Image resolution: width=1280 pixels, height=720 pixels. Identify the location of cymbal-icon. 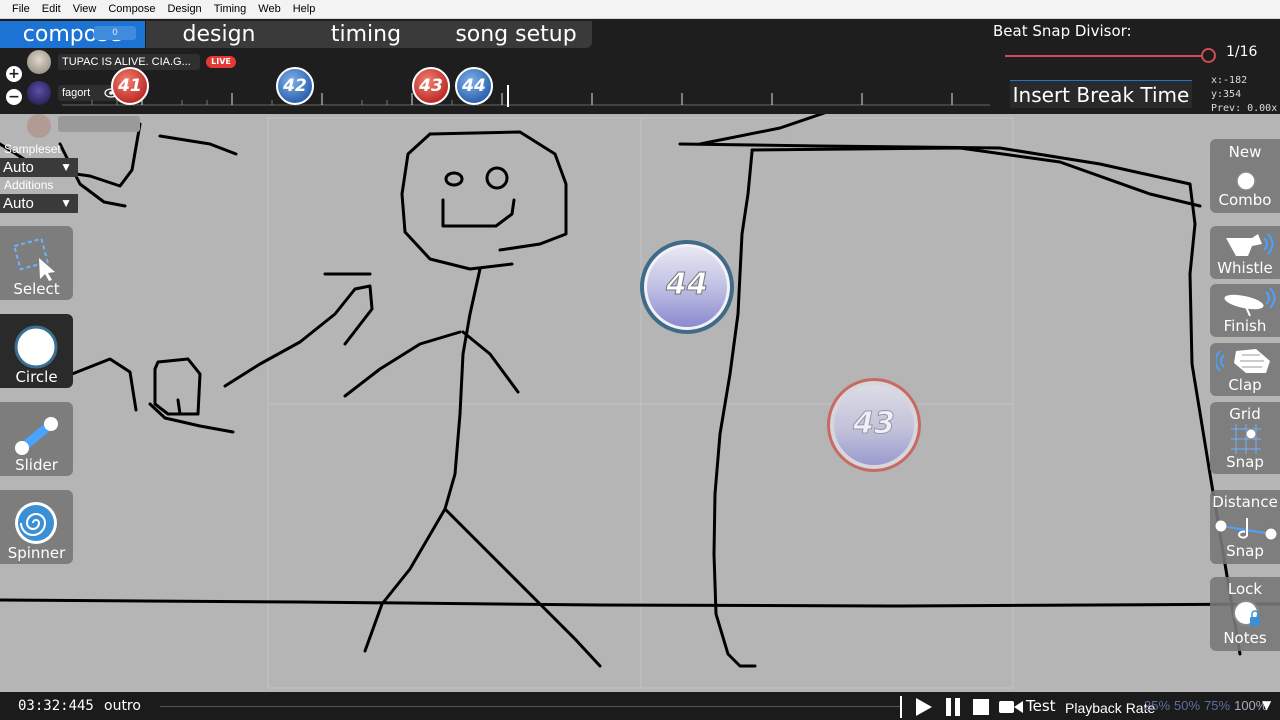
(1250, 301).